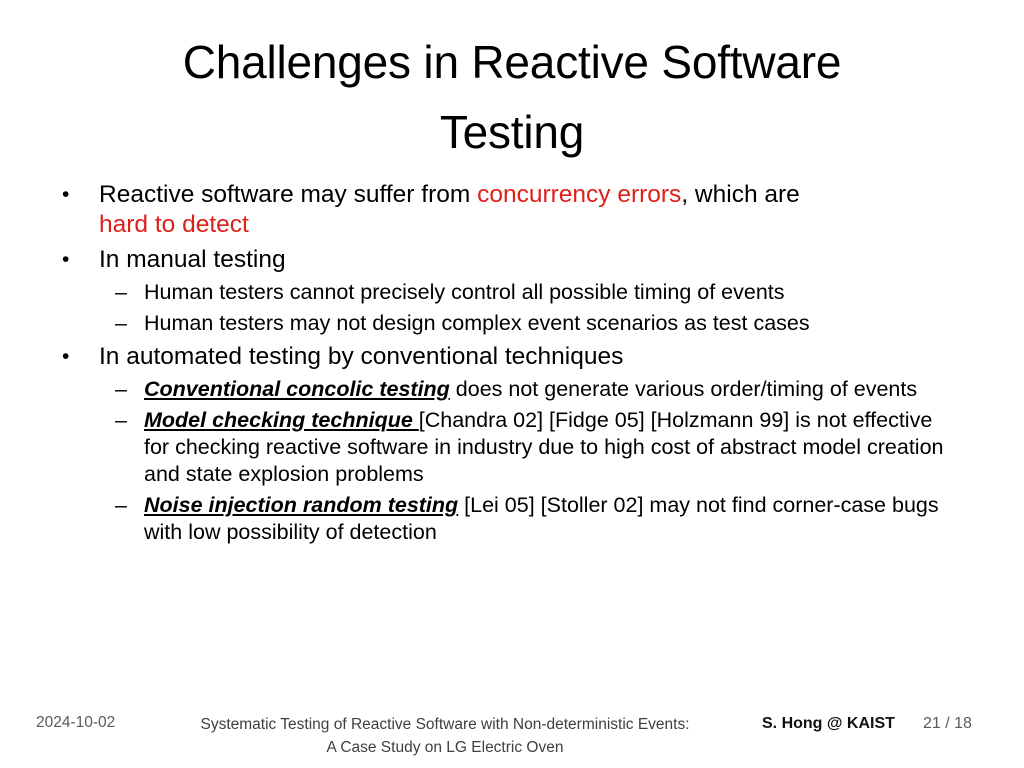 This screenshot has width=1024, height=768. I want to click on footer-author: S. Hong @ KAIST, so click(828, 723).